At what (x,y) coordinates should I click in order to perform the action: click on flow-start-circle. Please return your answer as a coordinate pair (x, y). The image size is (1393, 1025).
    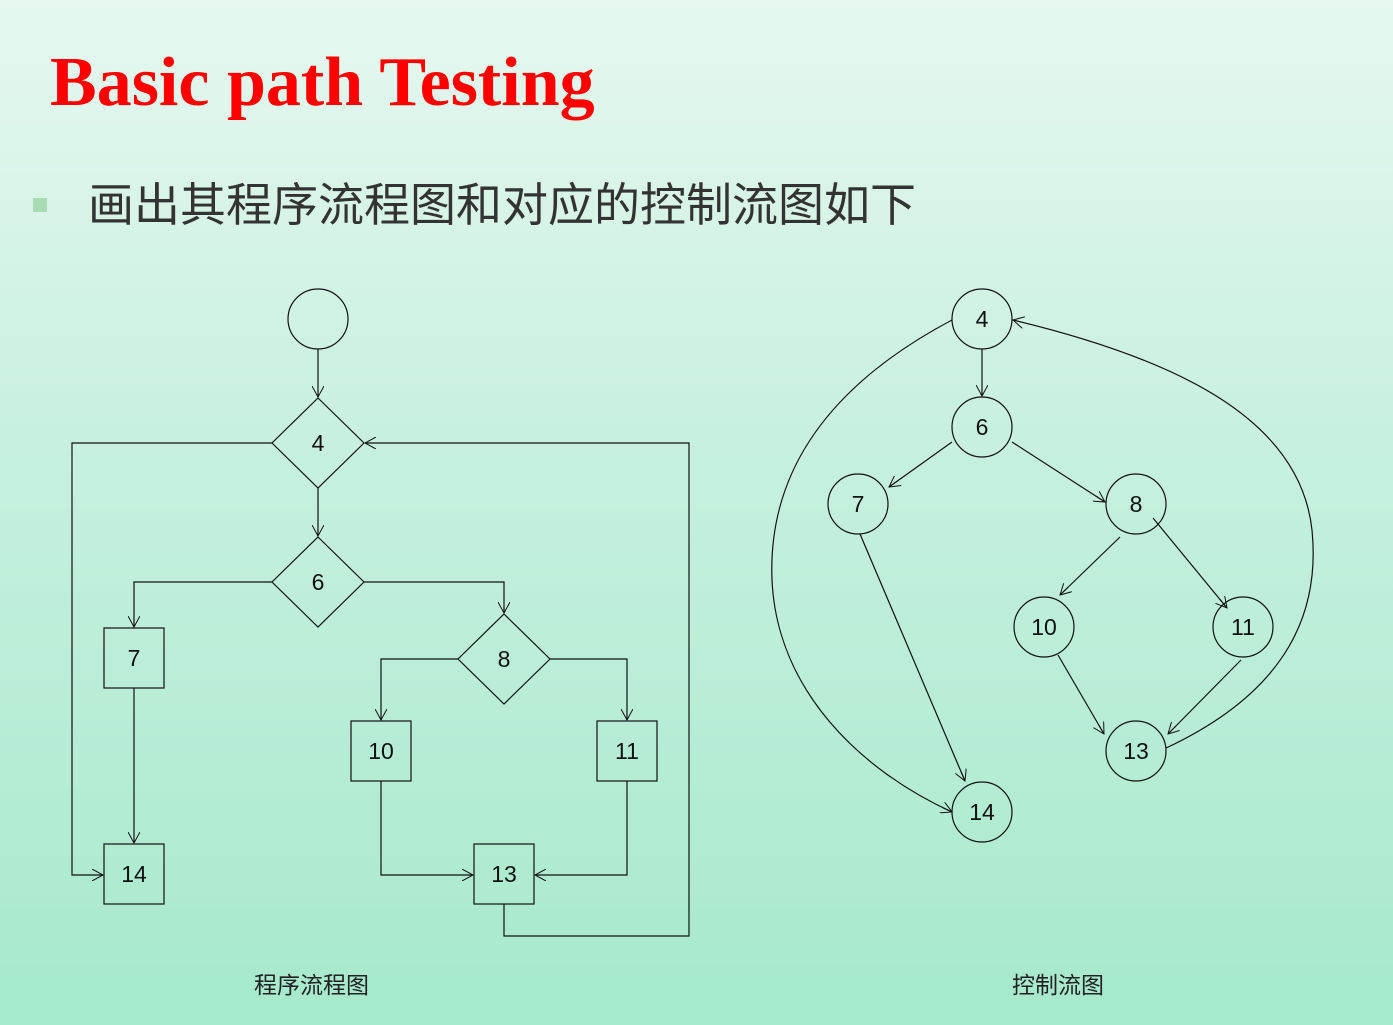
    Looking at the image, I should click on (318, 319).